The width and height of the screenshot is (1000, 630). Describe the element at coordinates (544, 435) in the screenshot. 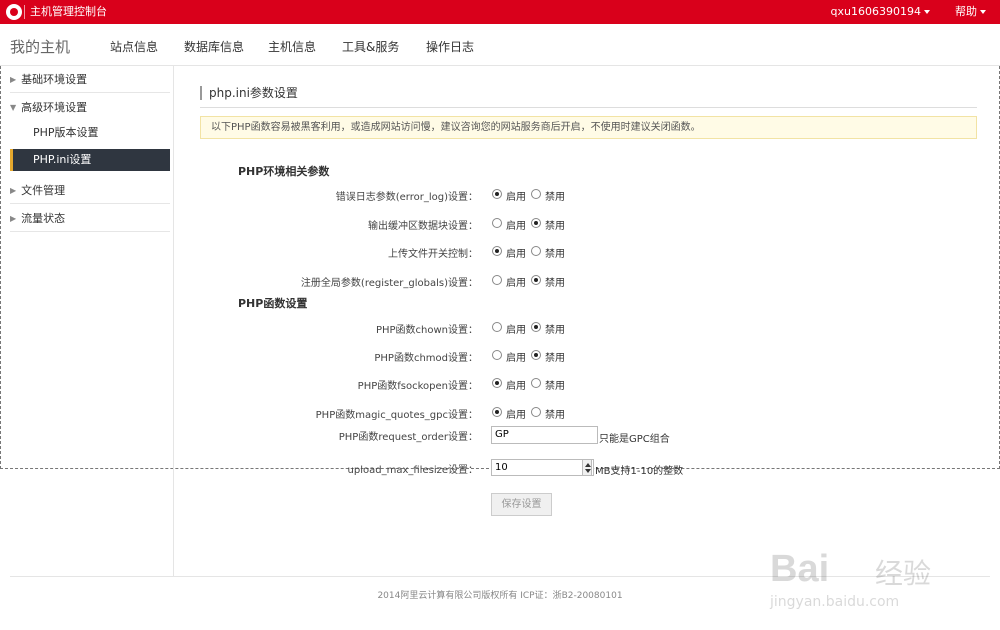

I see `request-order-input: GP` at that location.